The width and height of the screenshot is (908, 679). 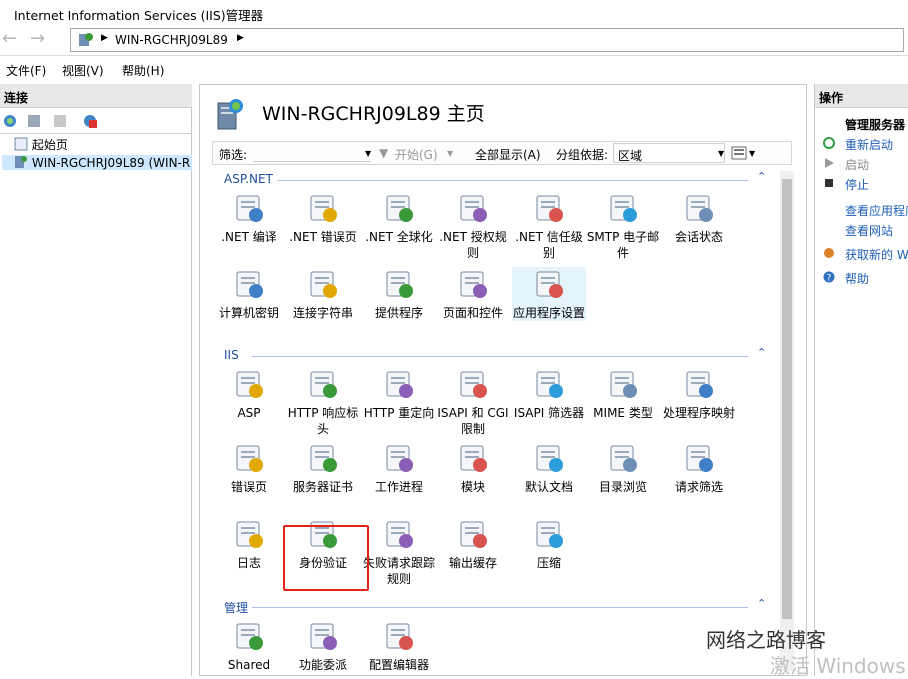 What do you see at coordinates (623, 226) in the screenshot?
I see `feature-item: SMTP 电子邮件` at bounding box center [623, 226].